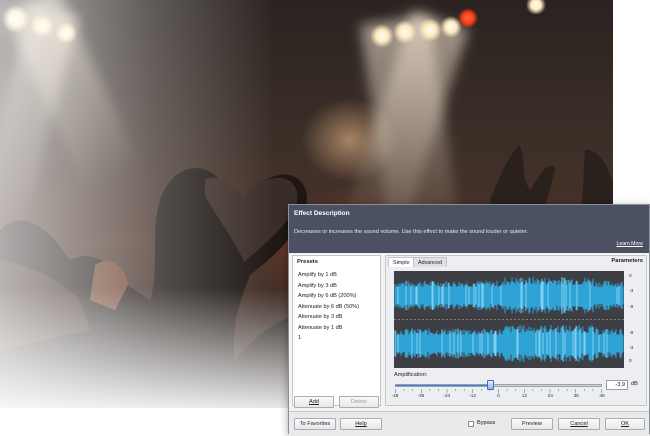 This screenshot has height=436, width=650. I want to click on slider-tick-label: -12, so click(473, 396).